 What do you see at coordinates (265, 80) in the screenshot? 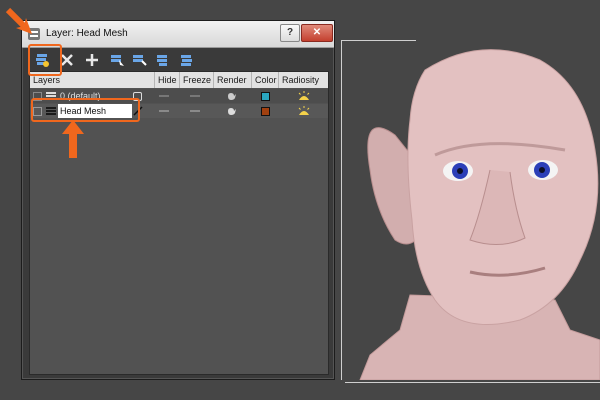
I see `column-color: Color` at bounding box center [265, 80].